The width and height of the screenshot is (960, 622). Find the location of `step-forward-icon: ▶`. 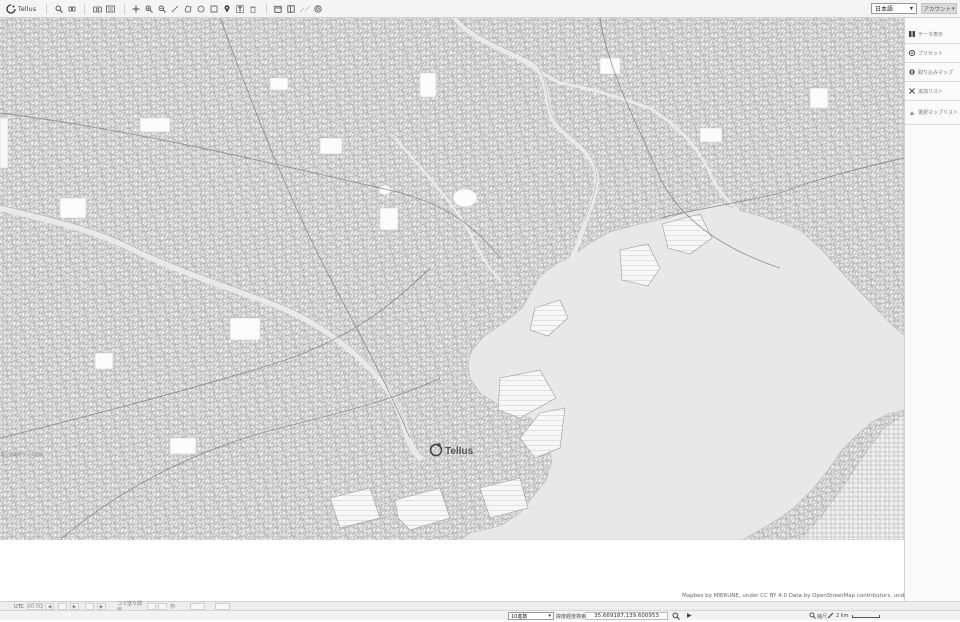

step-forward-icon: ▶ is located at coordinates (74, 606).